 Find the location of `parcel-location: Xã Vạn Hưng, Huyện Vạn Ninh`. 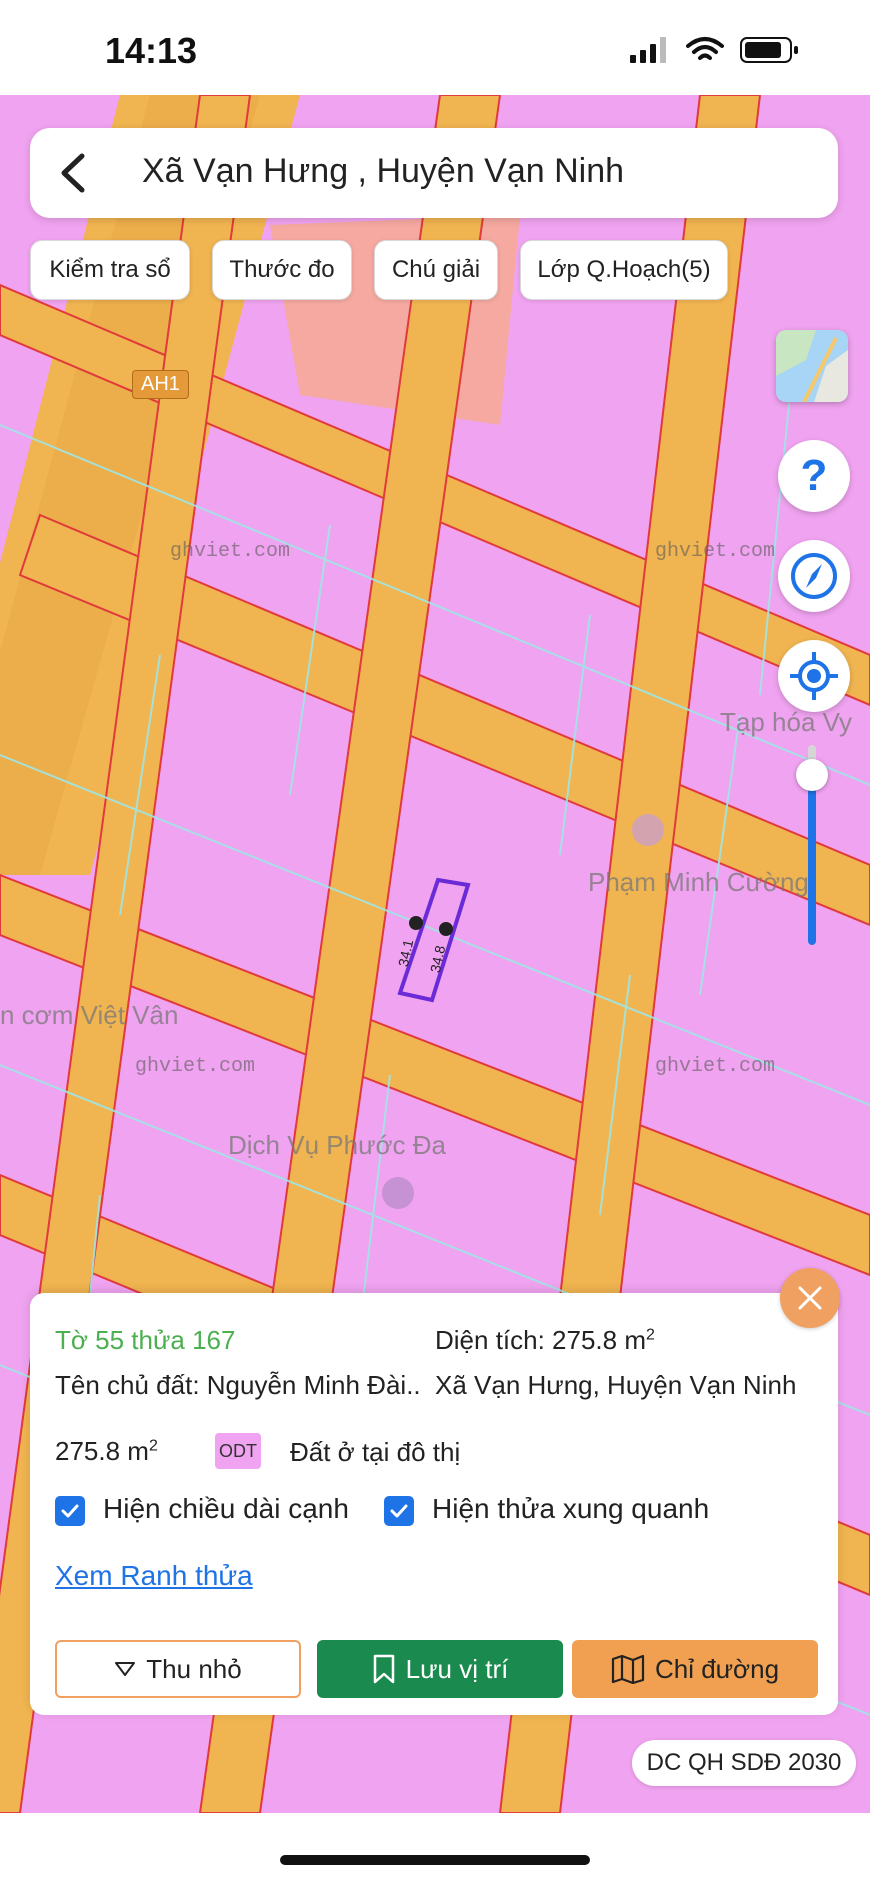

parcel-location: Xã Vạn Hưng, Huyện Vạn Ninh is located at coordinates (616, 1385).